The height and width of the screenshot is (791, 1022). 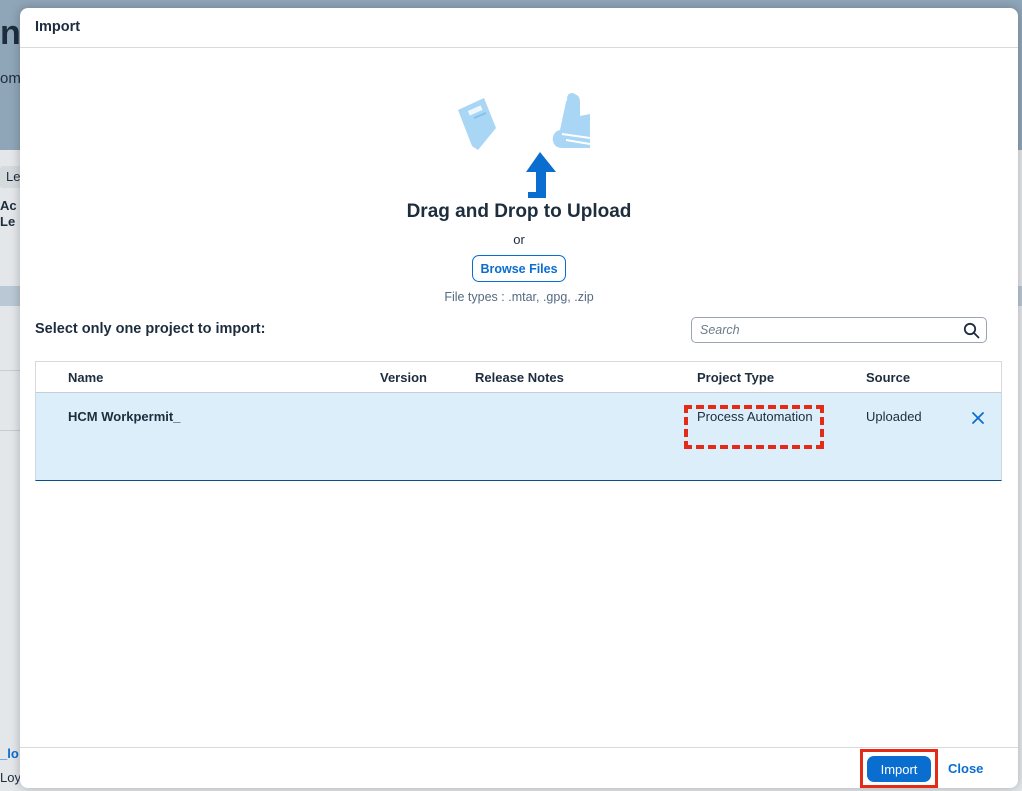 I want to click on column-header-project-type: Project Type, so click(x=735, y=377).